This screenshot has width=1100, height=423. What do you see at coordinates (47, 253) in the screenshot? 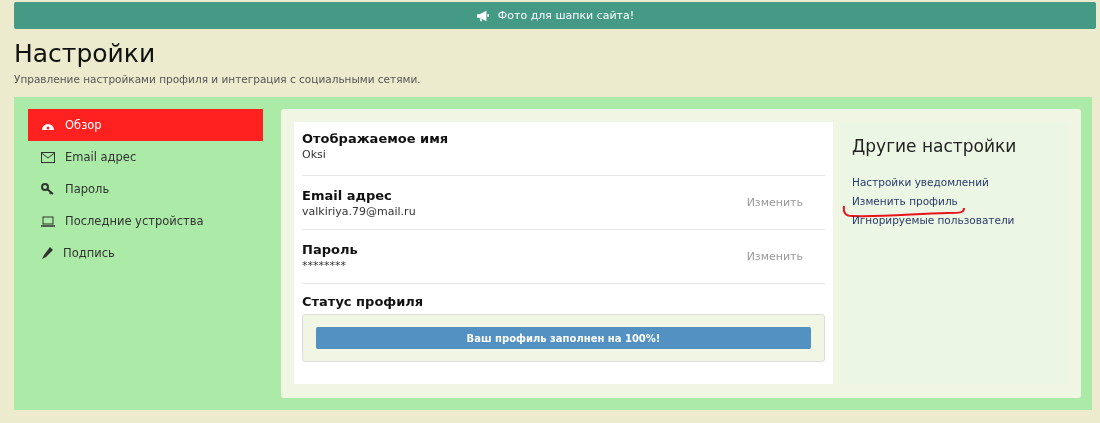
I see `pencil-icon` at bounding box center [47, 253].